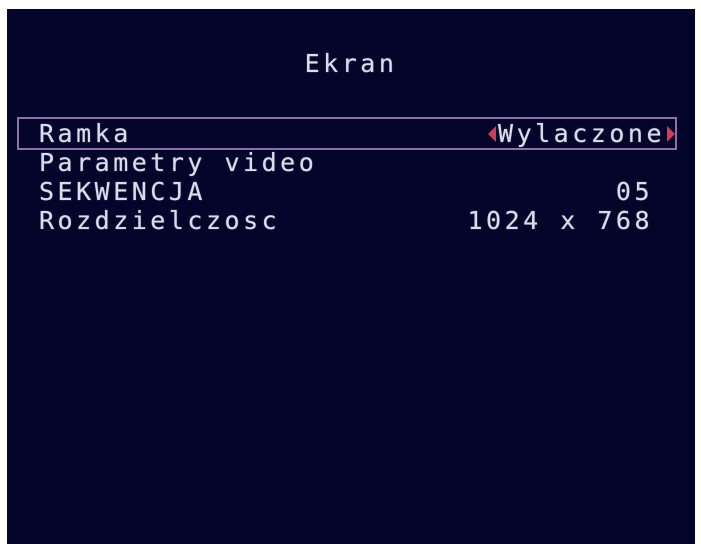 Image resolution: width=701 pixels, height=544 pixels. What do you see at coordinates (634, 191) in the screenshot?
I see `menu-item-value: 05` at bounding box center [634, 191].